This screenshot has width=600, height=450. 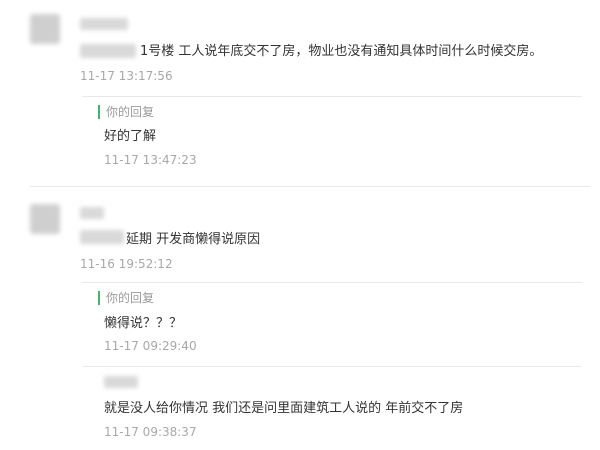 What do you see at coordinates (150, 160) in the screenshot?
I see `reply-timestamp: 11-17 13:47:23` at bounding box center [150, 160].